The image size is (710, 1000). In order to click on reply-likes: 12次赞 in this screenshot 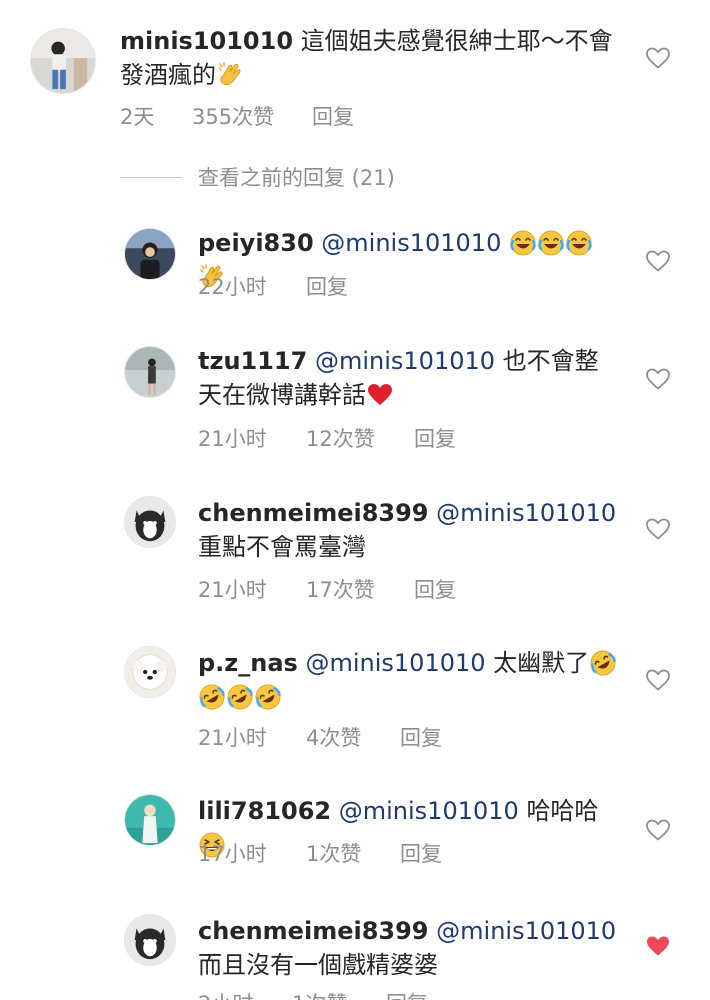, I will do `click(360, 438)`.